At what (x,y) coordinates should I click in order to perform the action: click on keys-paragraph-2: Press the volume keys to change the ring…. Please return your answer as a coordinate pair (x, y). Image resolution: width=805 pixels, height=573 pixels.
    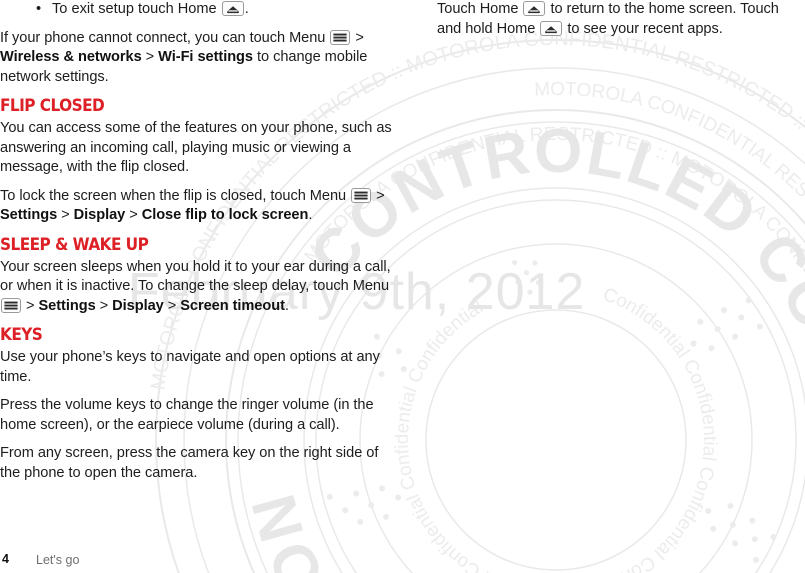
    Looking at the image, I should click on (187, 415).